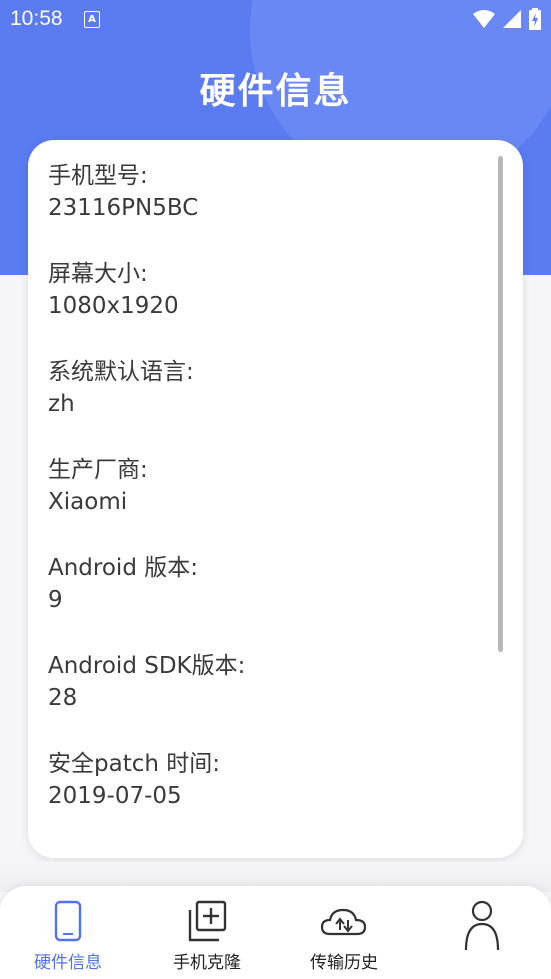  I want to click on info-item: 屏幕大小: 1080x1920, so click(146, 307).